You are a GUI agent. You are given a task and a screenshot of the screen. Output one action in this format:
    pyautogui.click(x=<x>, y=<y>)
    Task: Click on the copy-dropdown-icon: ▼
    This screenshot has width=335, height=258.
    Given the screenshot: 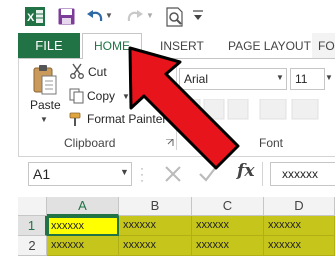 What is the action you would take?
    pyautogui.click(x=126, y=96)
    